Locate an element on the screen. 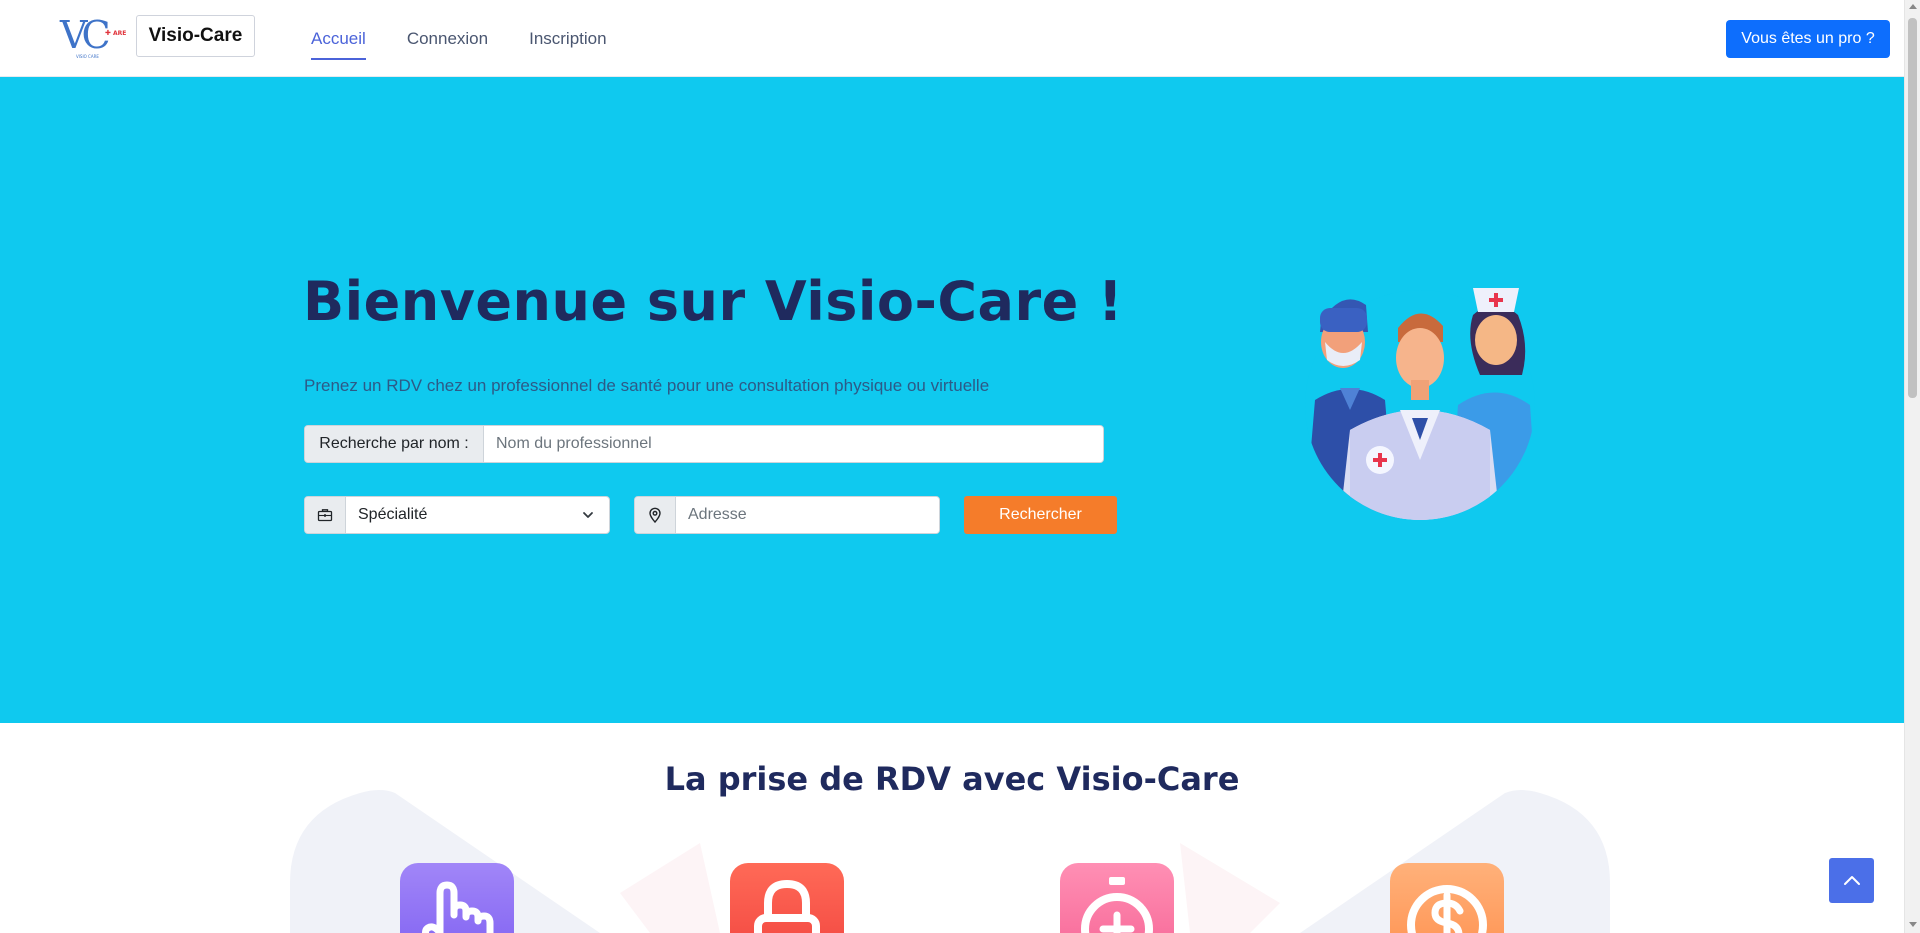 This screenshot has height=933, width=1920. name-search-input is located at coordinates (793, 444).